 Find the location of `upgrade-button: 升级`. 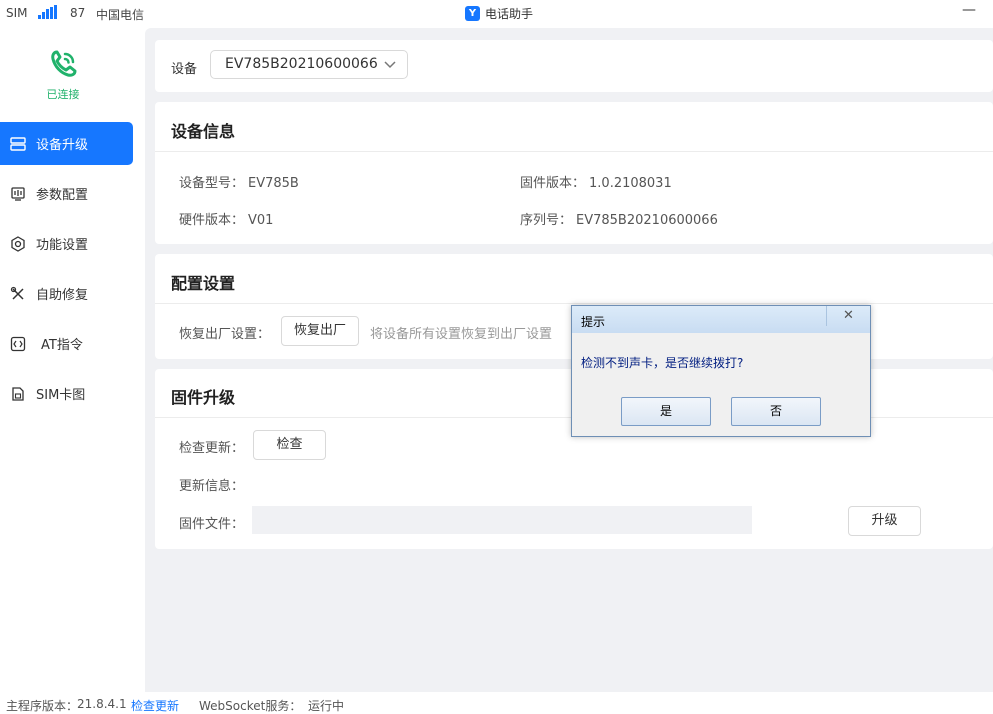

upgrade-button: 升级 is located at coordinates (884, 521).